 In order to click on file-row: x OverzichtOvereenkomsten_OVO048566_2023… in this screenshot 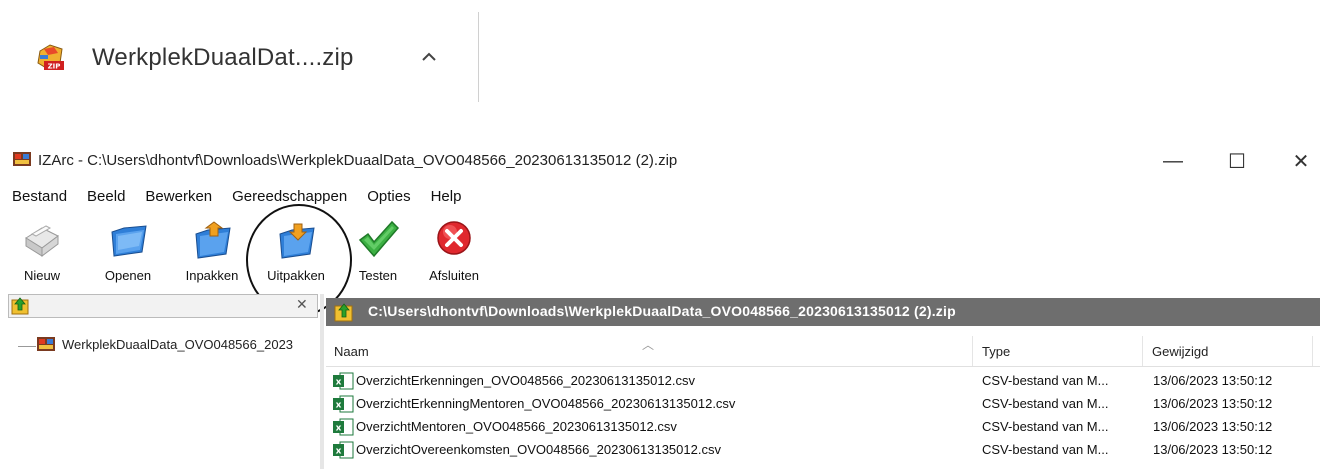, I will do `click(825, 450)`.